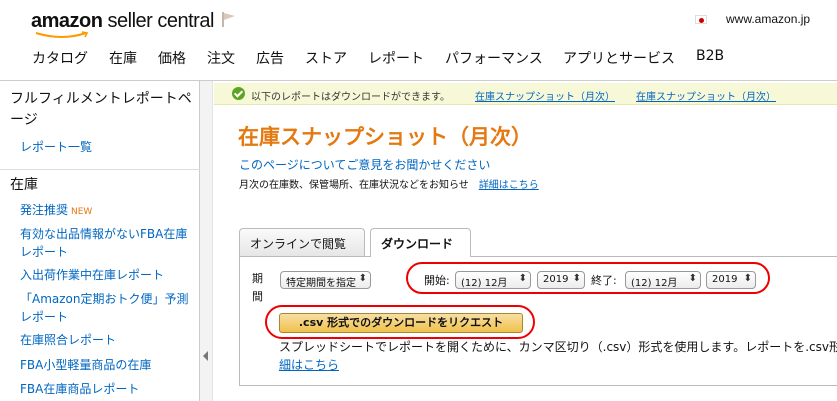 The height and width of the screenshot is (401, 837). What do you see at coordinates (238, 93) in the screenshot?
I see `check-circle-icon` at bounding box center [238, 93].